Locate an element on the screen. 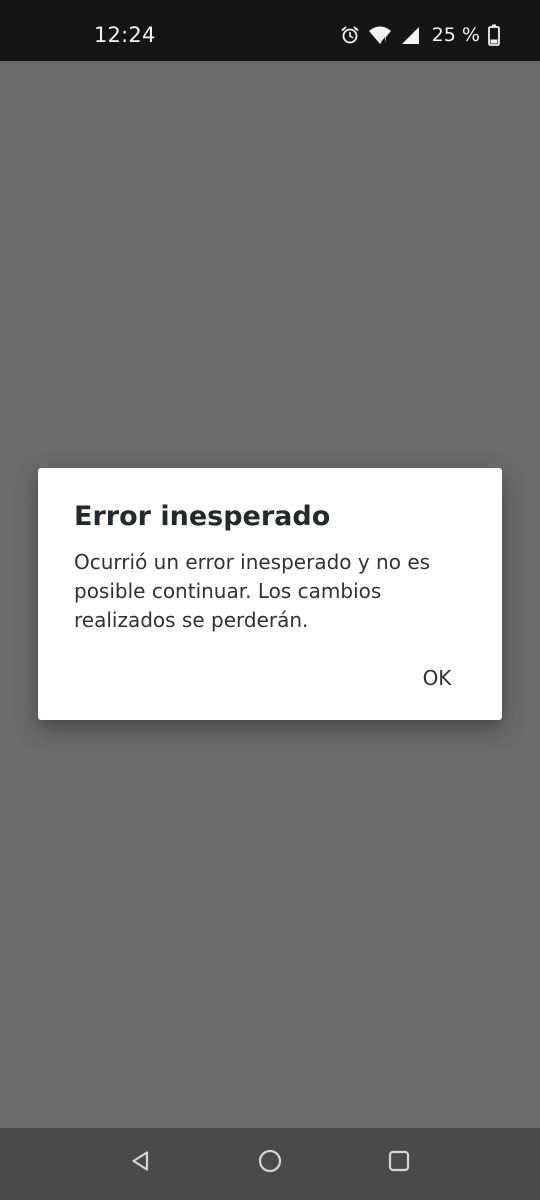 This screenshot has height=1200, width=540. signal-icon is located at coordinates (410, 35).